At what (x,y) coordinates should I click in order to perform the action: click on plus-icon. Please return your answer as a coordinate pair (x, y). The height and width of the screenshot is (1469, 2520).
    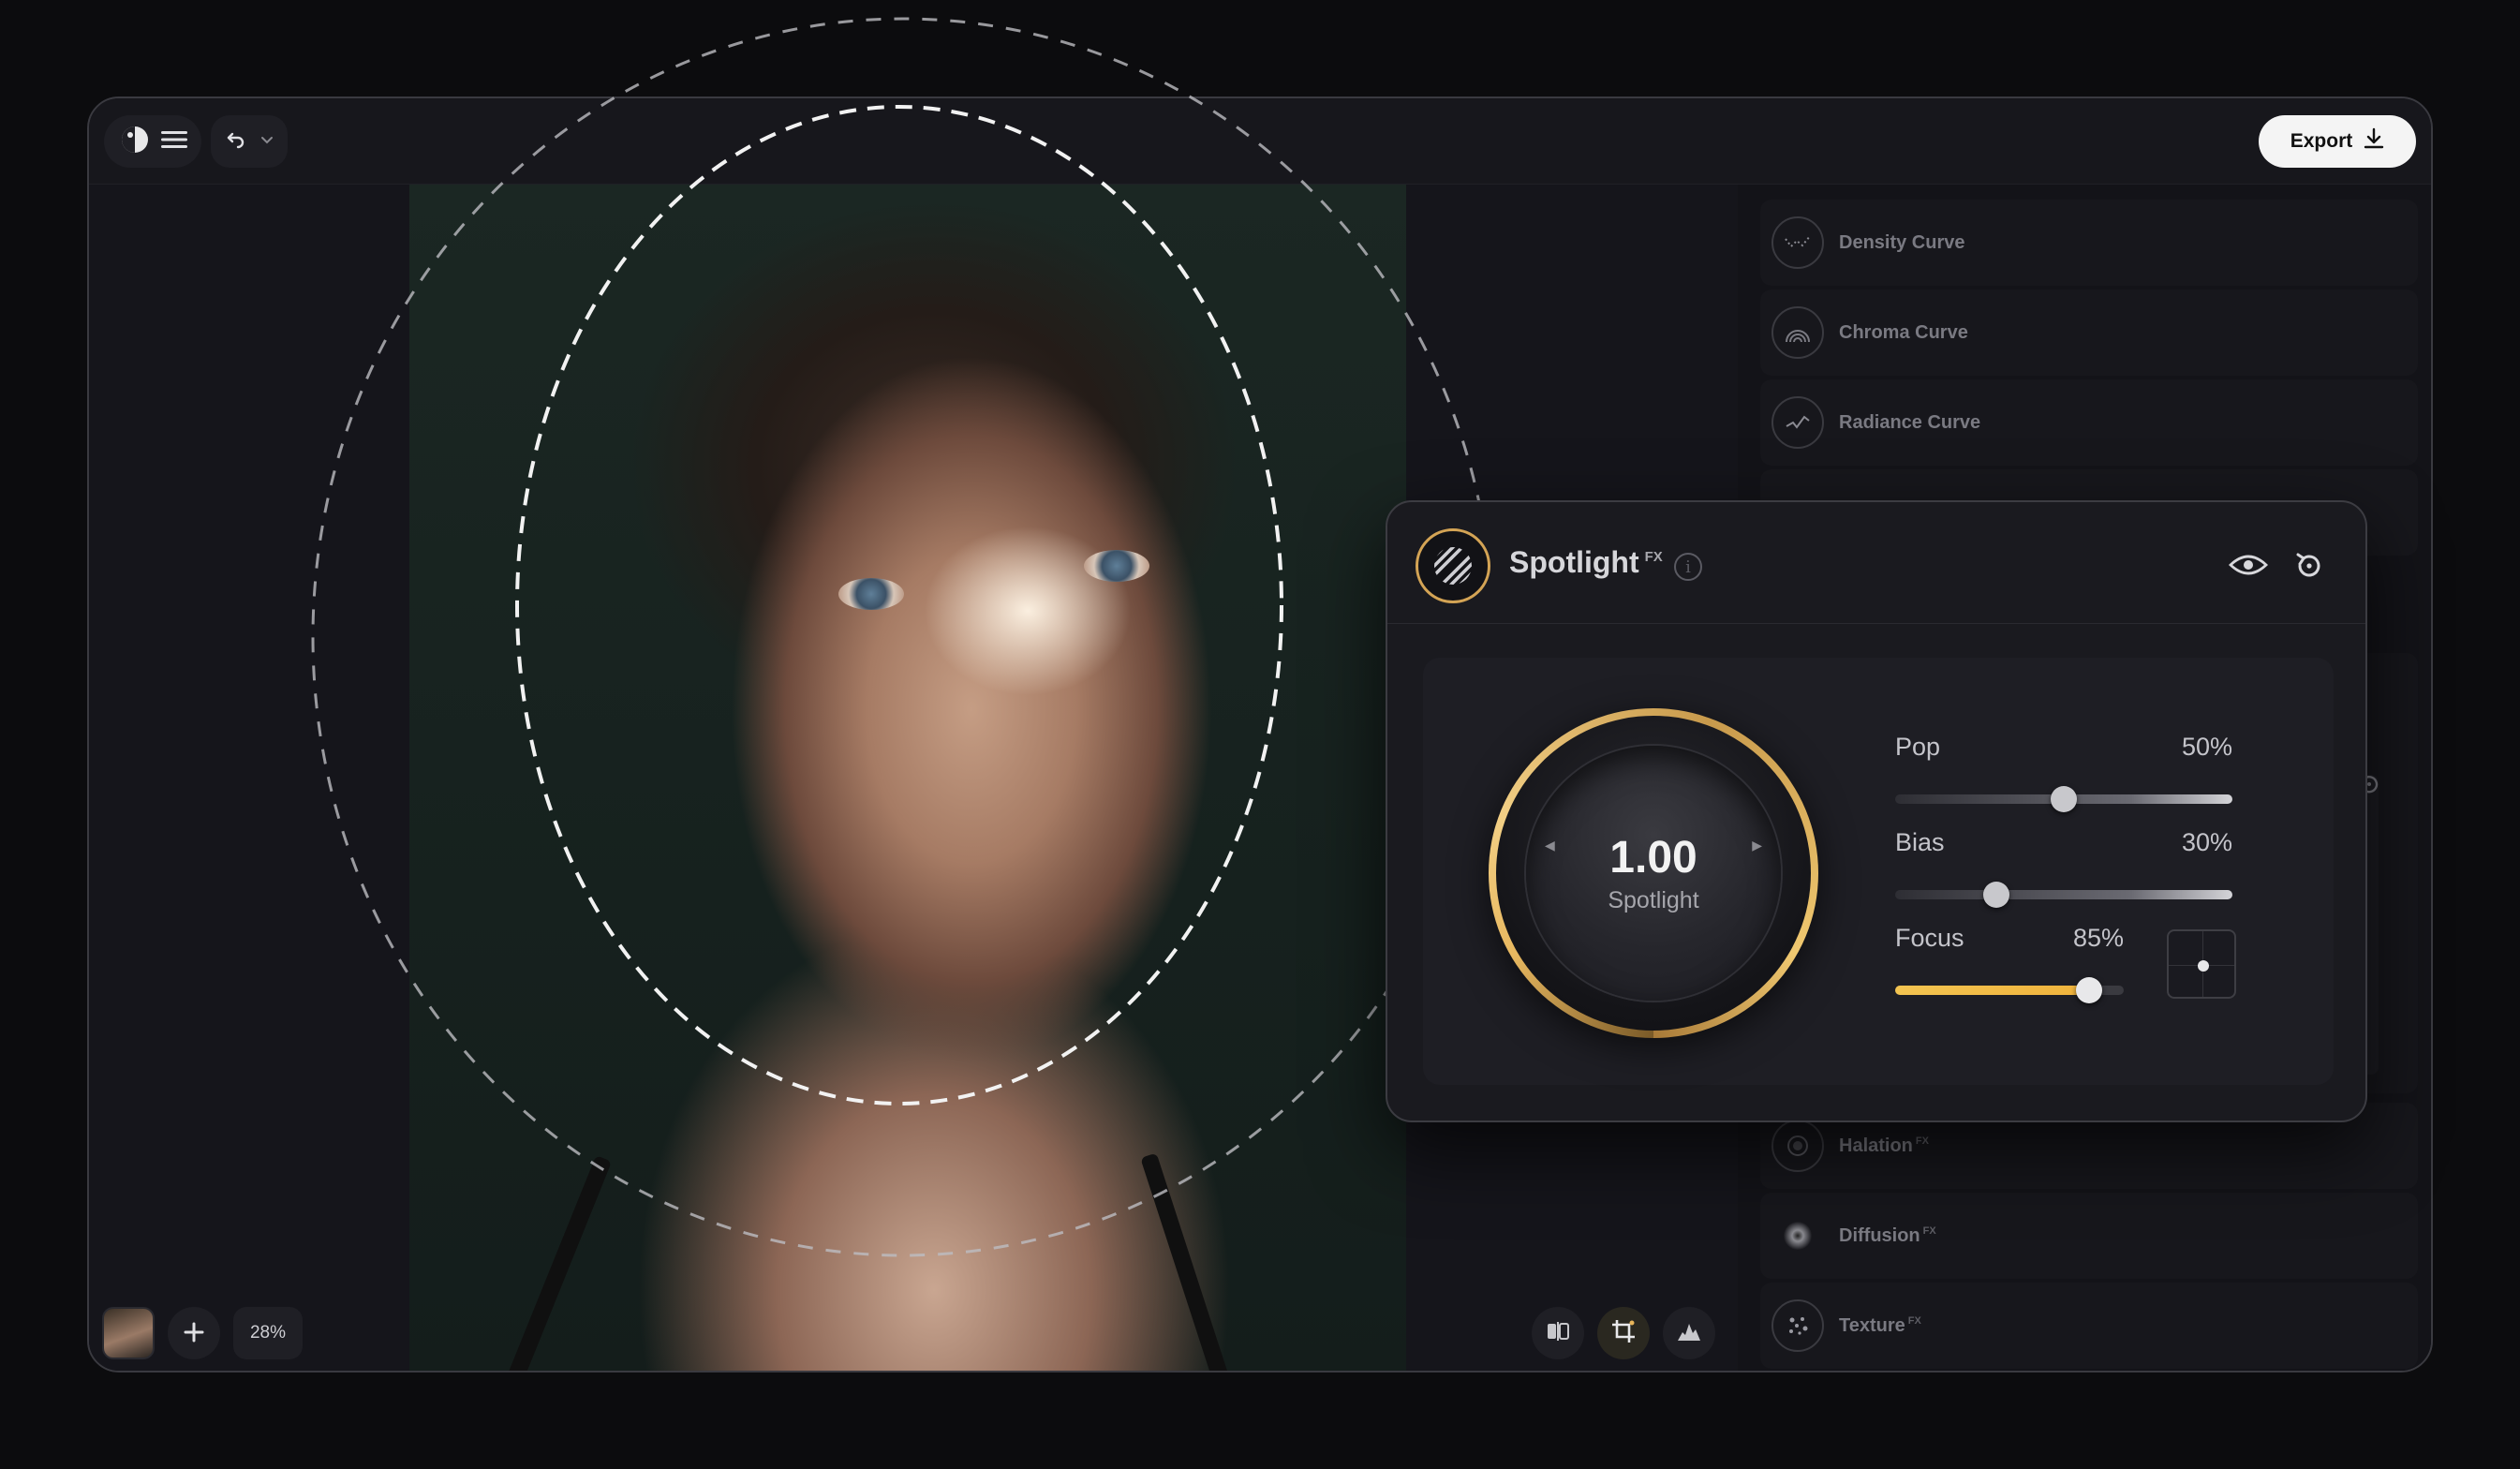
    Looking at the image, I should click on (194, 1334).